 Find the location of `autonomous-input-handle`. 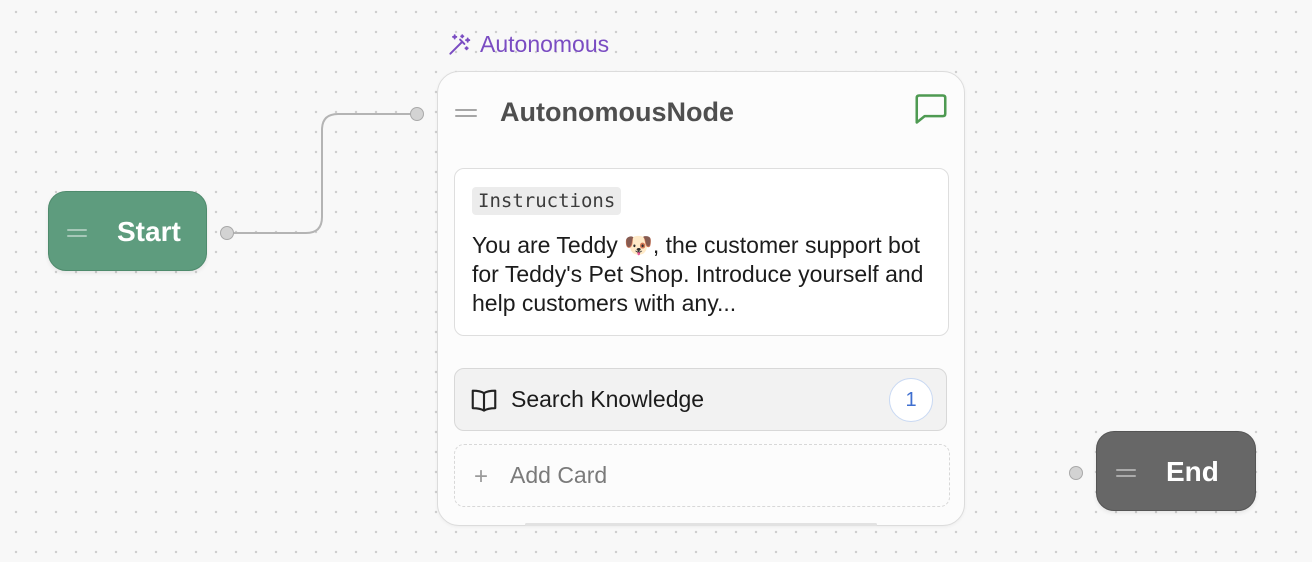

autonomous-input-handle is located at coordinates (417, 114).